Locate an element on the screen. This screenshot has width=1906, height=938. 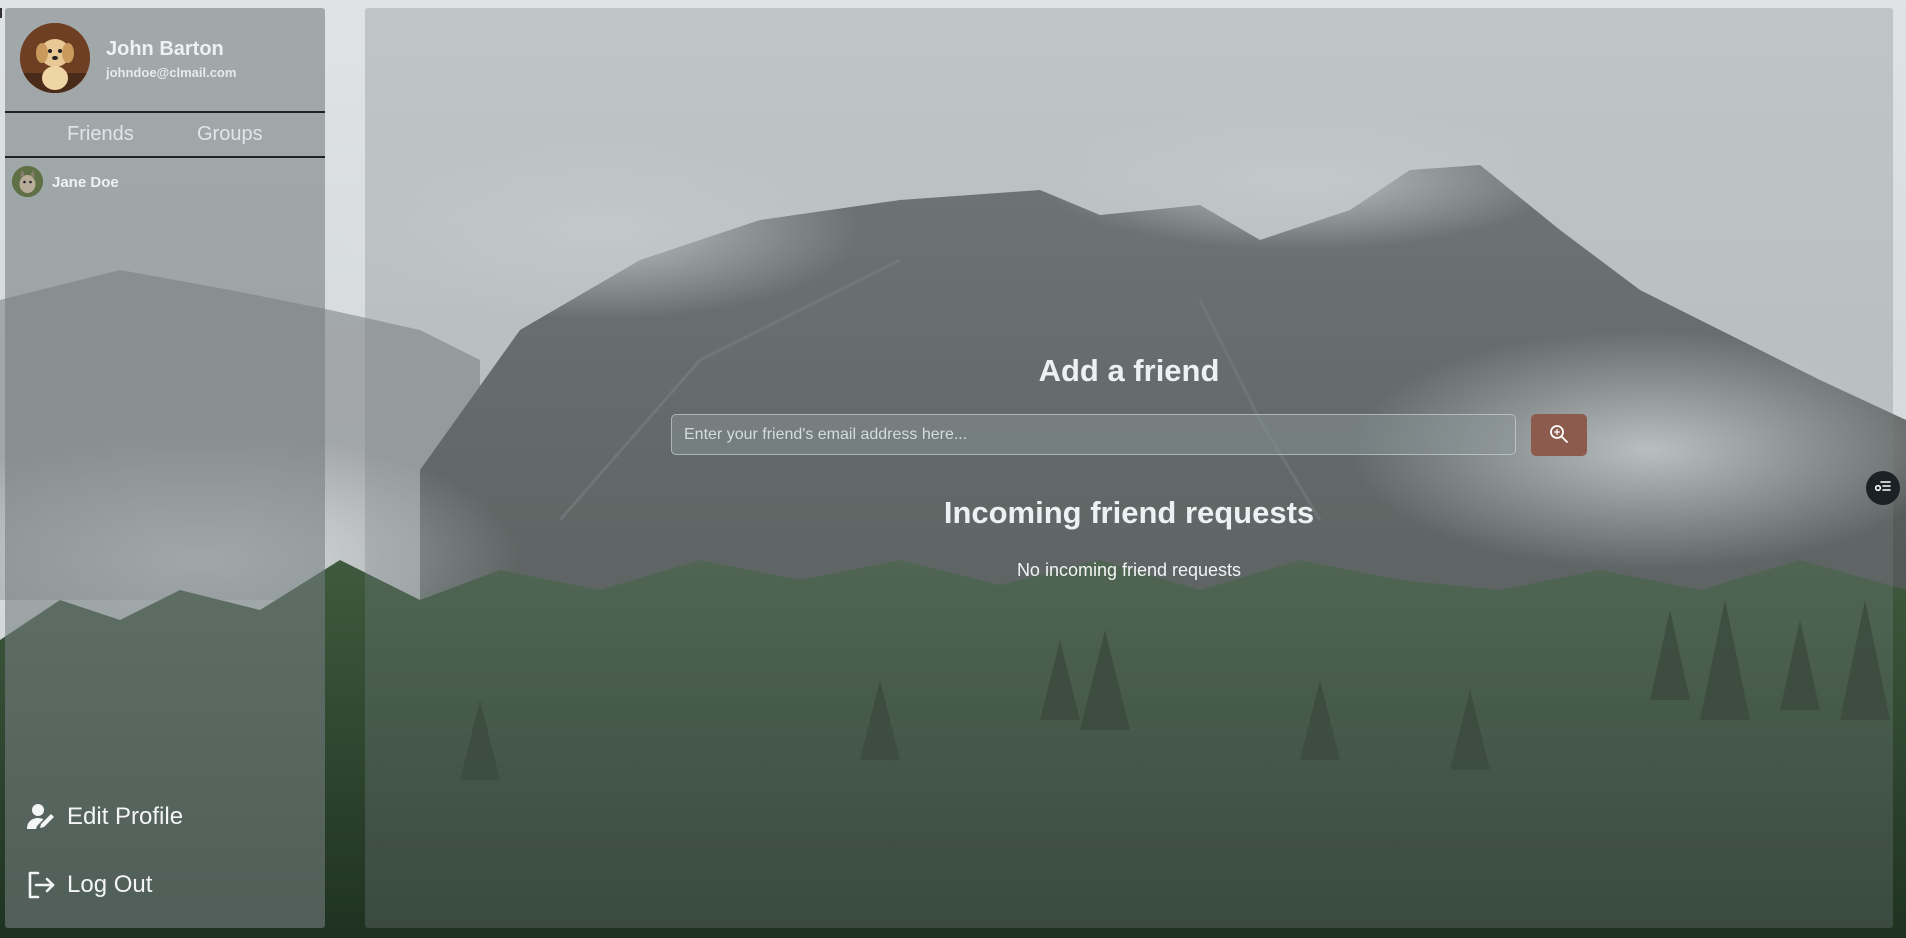
avatar is located at coordinates (55, 58).